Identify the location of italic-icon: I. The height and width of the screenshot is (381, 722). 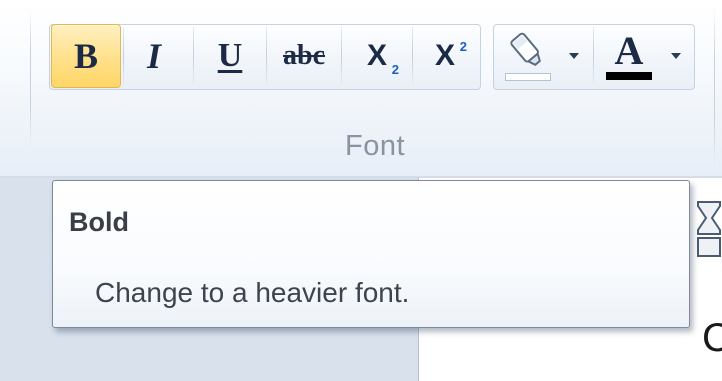
(153, 56).